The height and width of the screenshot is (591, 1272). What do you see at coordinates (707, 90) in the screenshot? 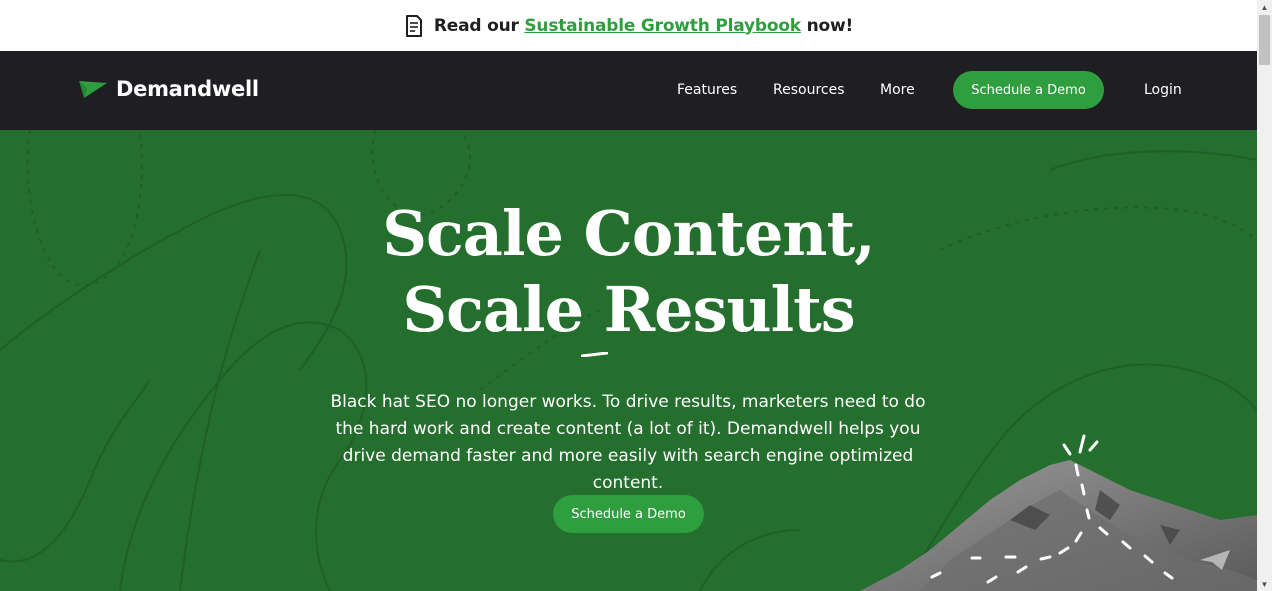
I see `nav-features: Features` at bounding box center [707, 90].